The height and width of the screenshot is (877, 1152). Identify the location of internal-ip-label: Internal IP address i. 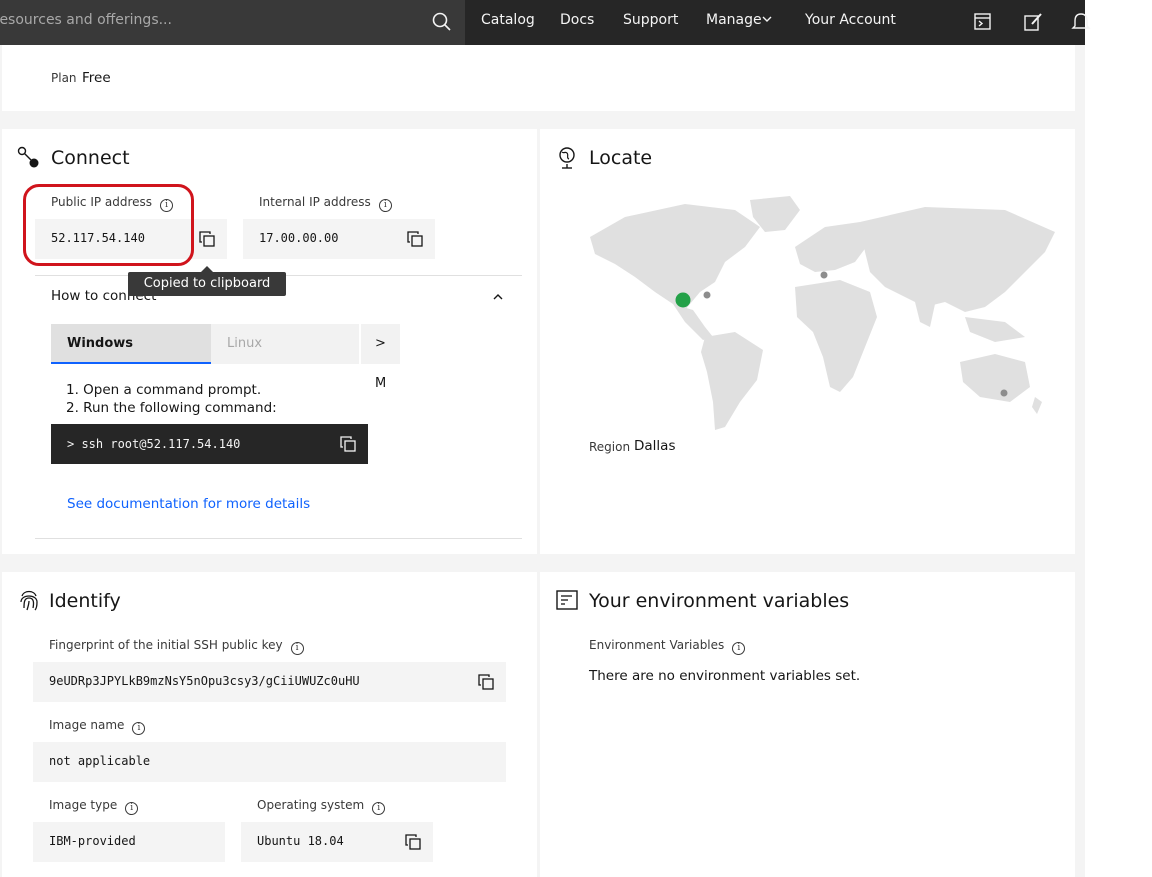
(325, 203).